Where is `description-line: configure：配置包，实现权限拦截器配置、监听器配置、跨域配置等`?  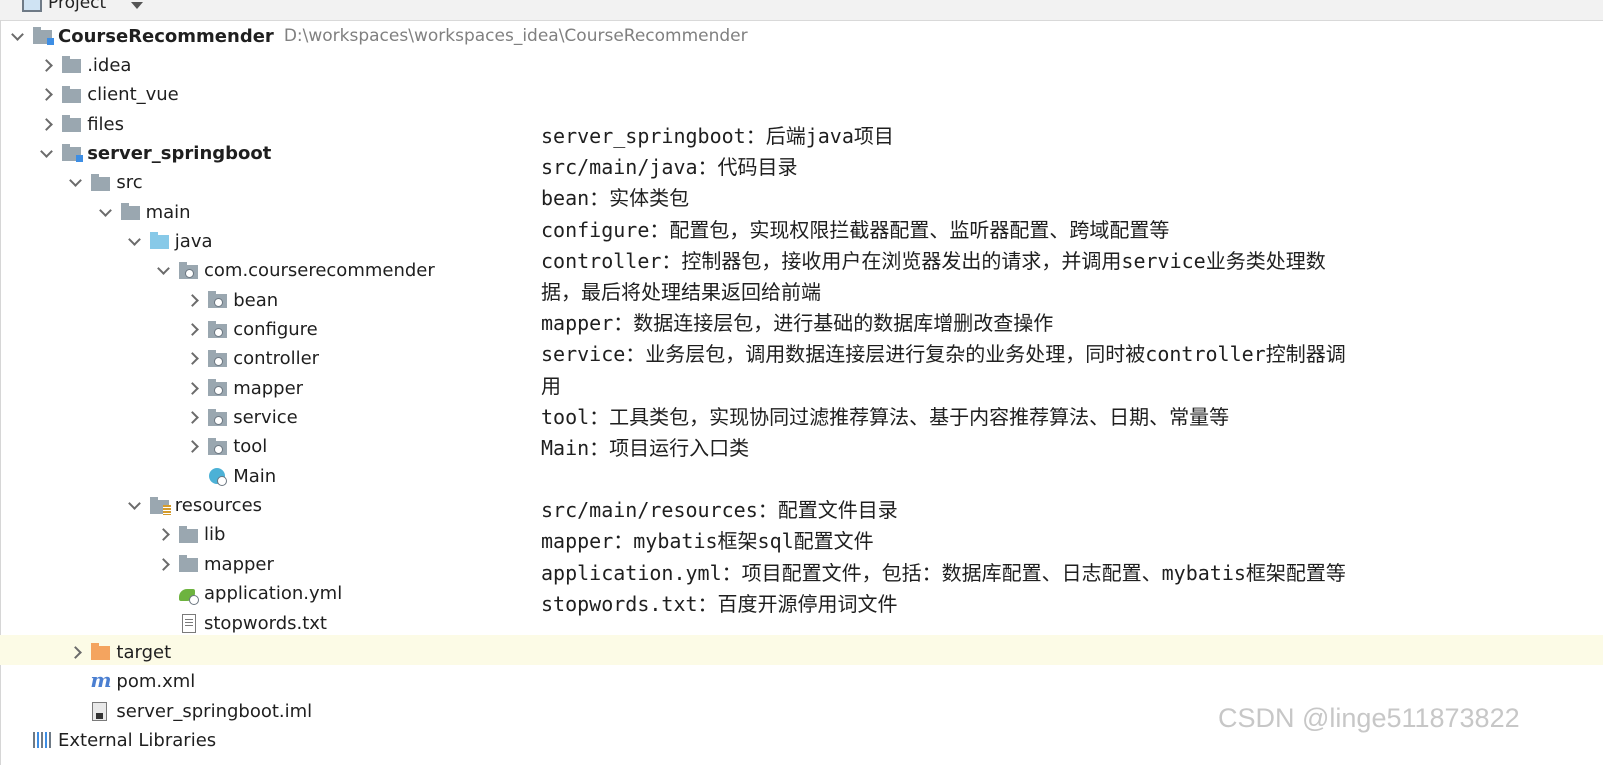
description-line: configure：配置包，实现权限拦截器配置、监听器配置、跨域配置等 is located at coordinates (855, 229).